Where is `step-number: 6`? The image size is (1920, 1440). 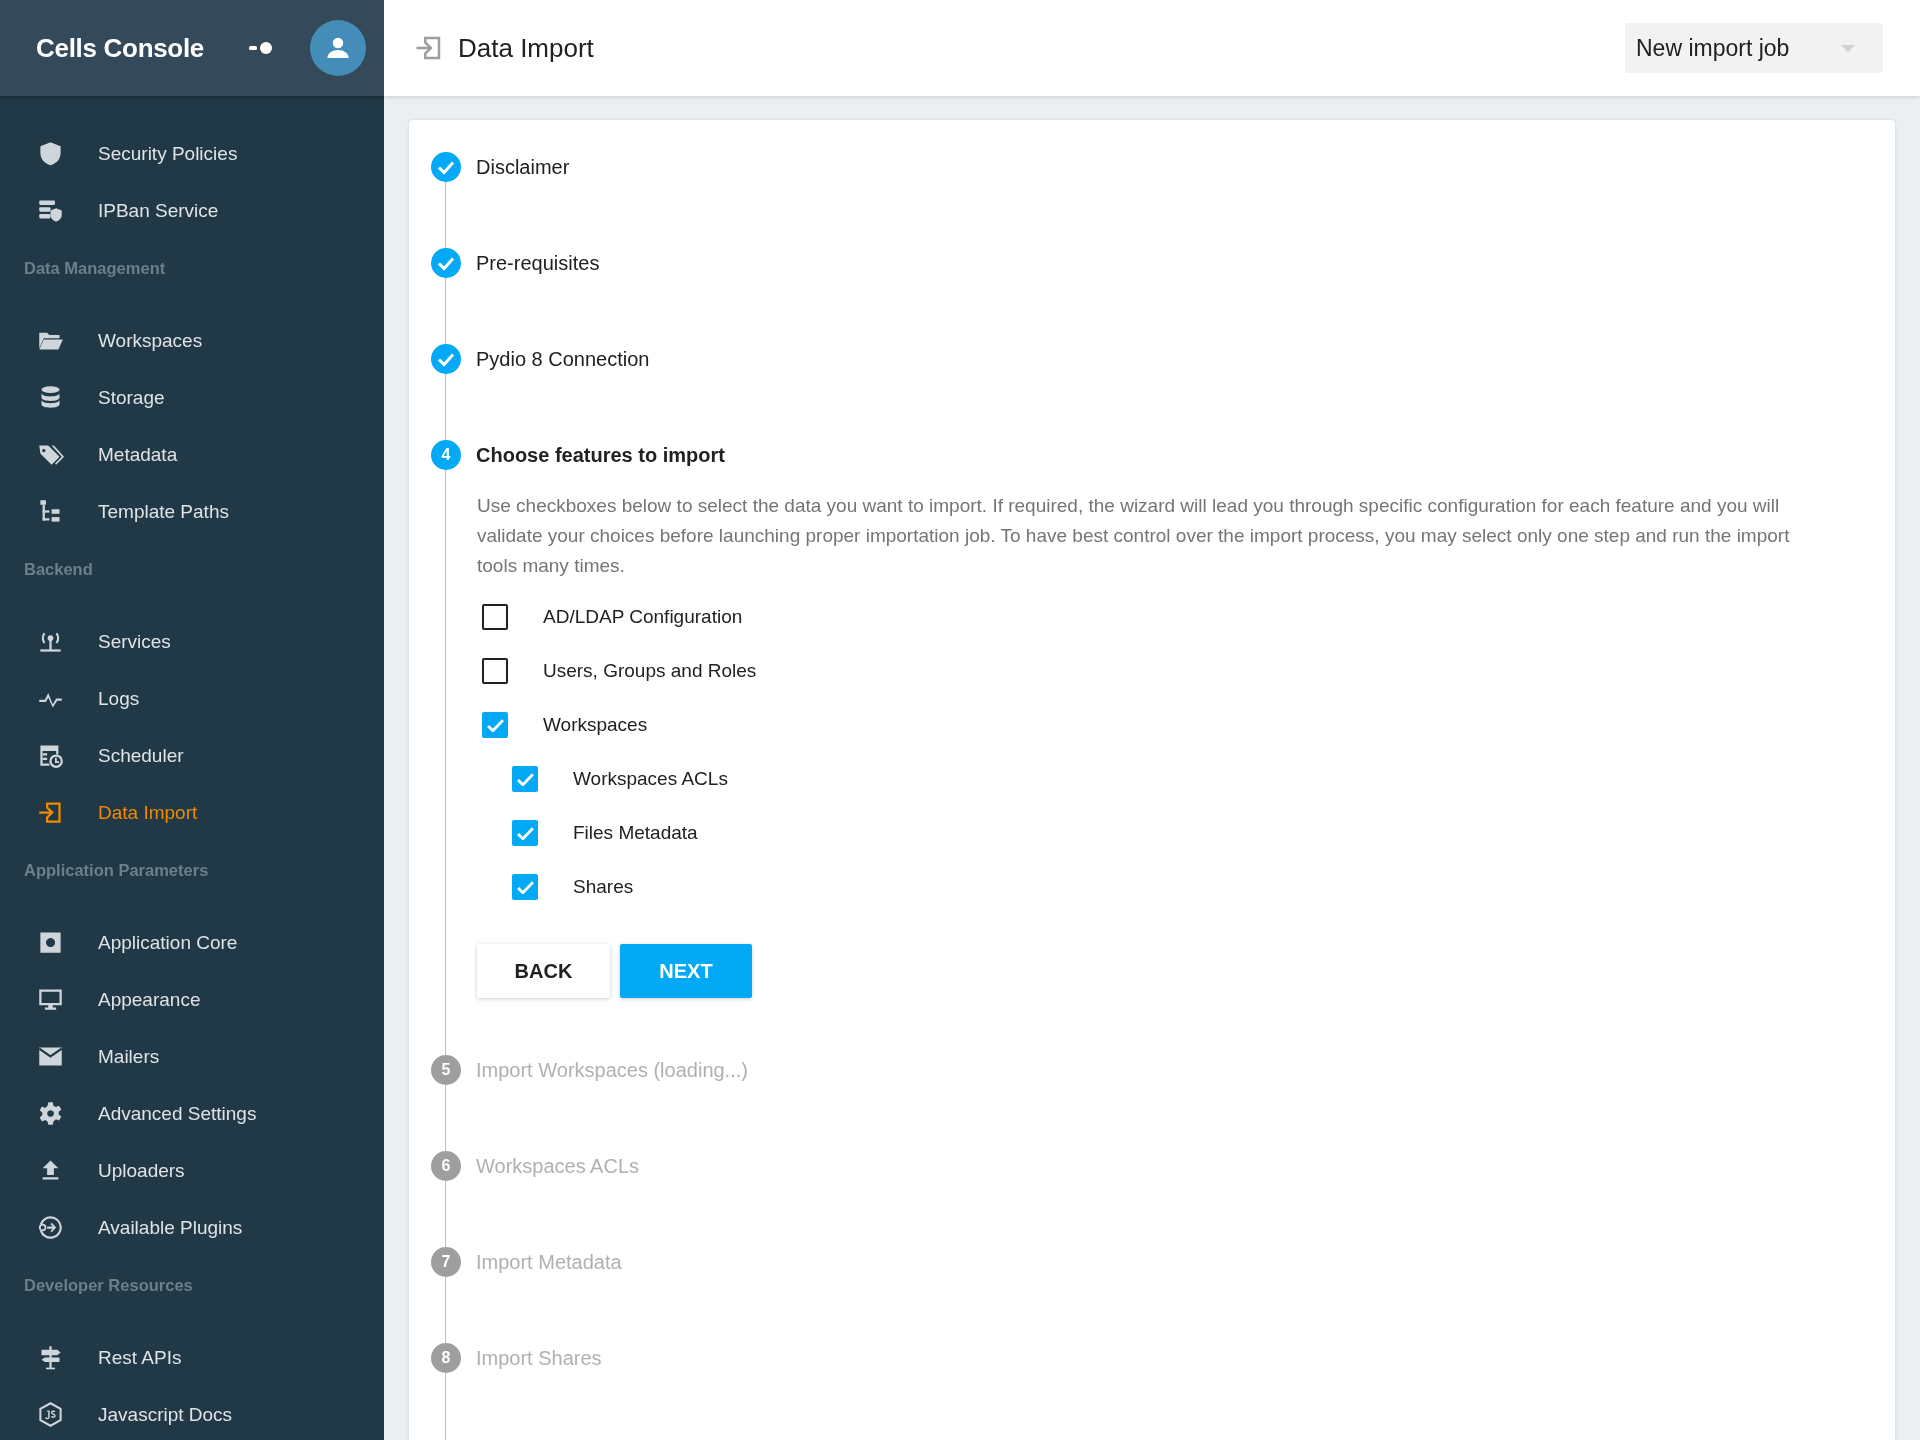
step-number: 6 is located at coordinates (446, 1166).